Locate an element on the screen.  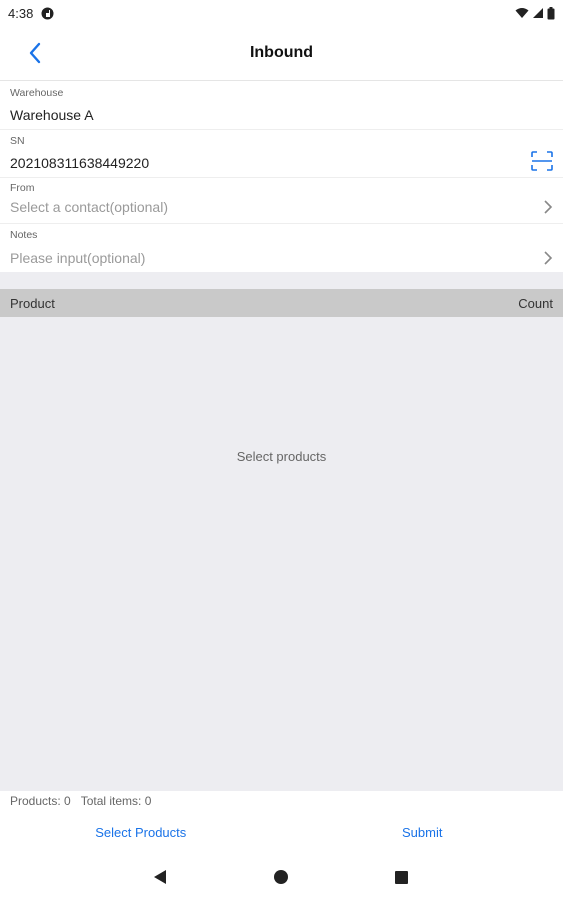
warehouse-value: Warehouse A is located at coordinates (52, 115).